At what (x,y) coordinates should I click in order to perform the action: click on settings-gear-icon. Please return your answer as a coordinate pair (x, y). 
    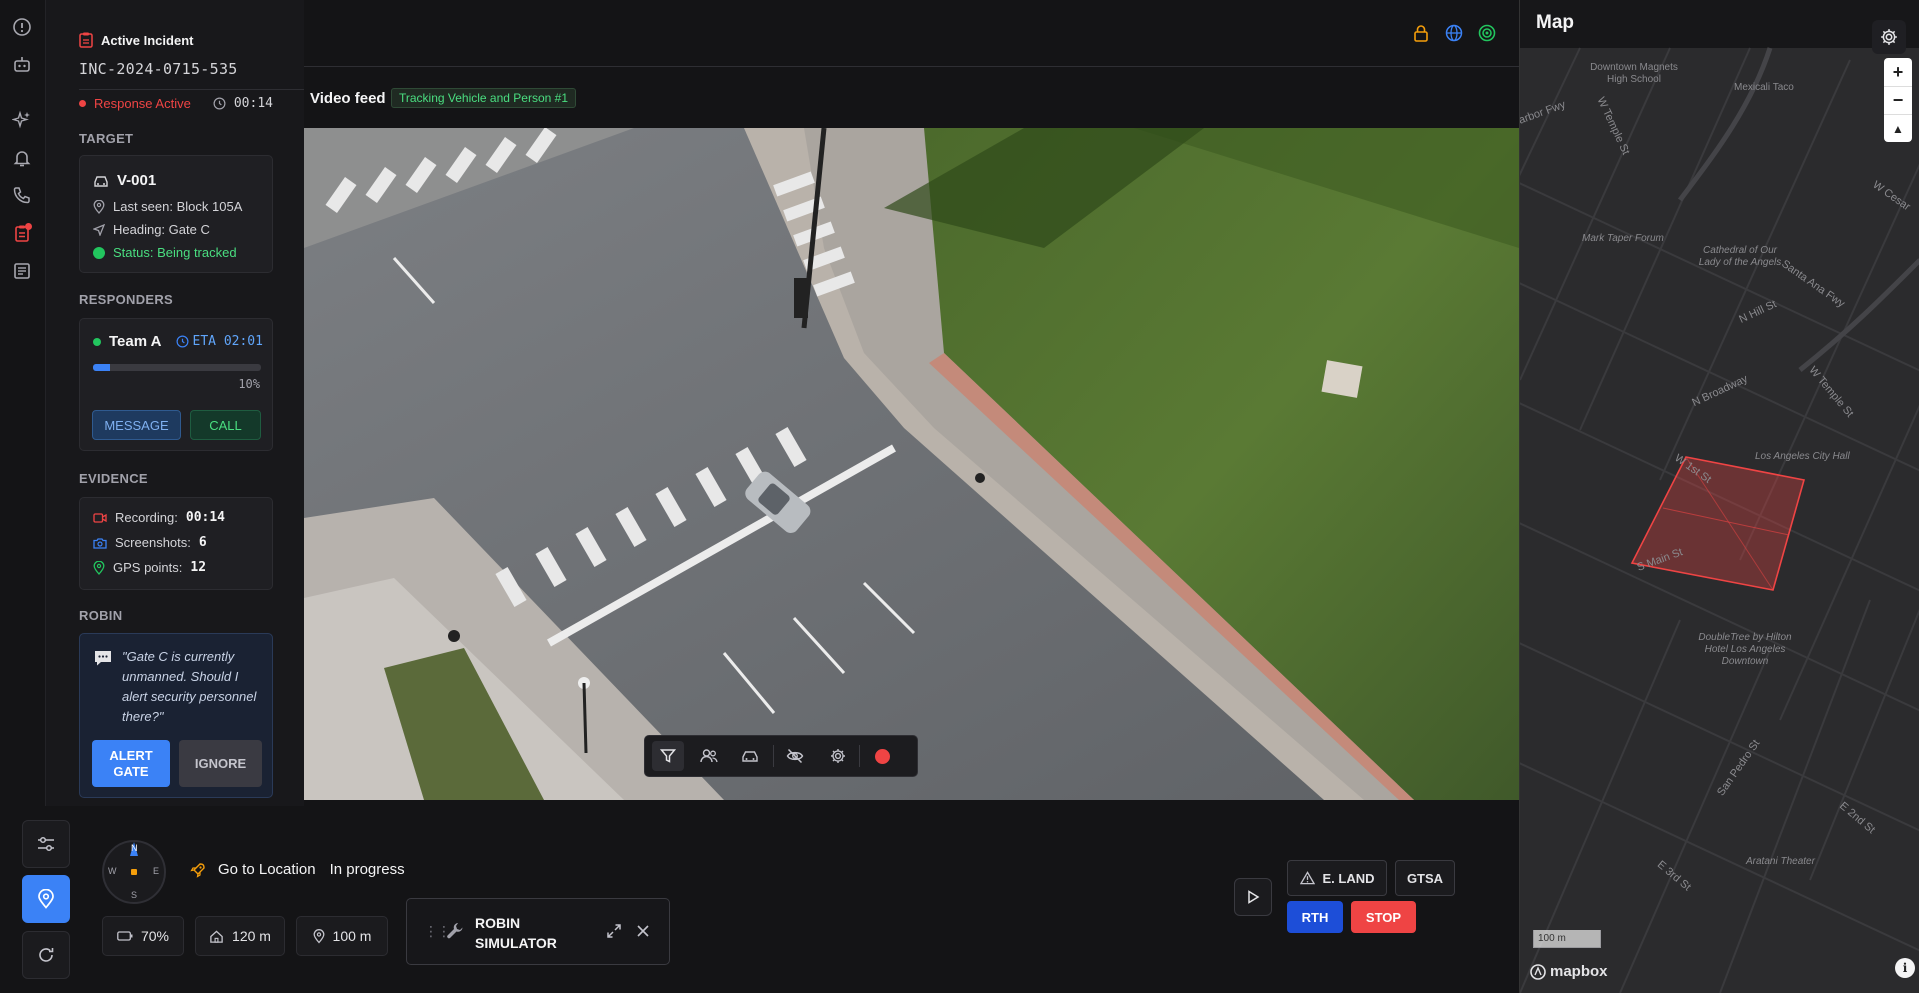
    Looking at the image, I should click on (838, 756).